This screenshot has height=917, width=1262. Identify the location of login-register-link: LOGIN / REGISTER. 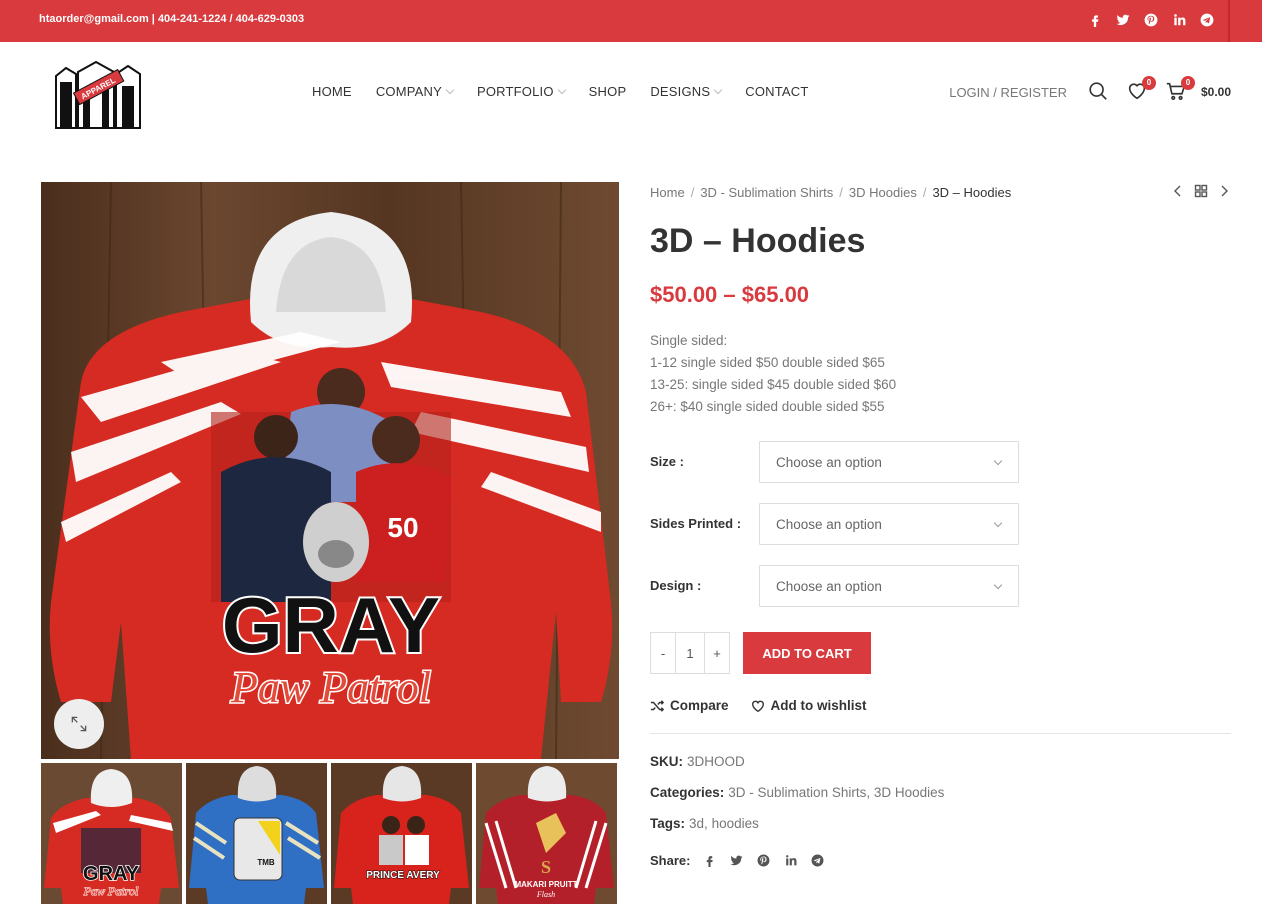
(1008, 92).